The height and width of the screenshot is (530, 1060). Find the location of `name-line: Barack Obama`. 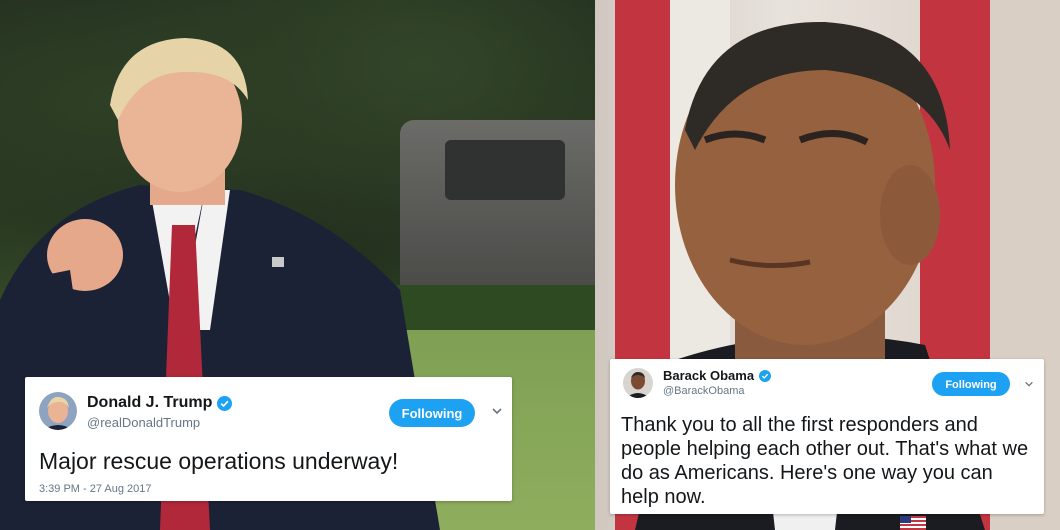

name-line: Barack Obama is located at coordinates (717, 375).